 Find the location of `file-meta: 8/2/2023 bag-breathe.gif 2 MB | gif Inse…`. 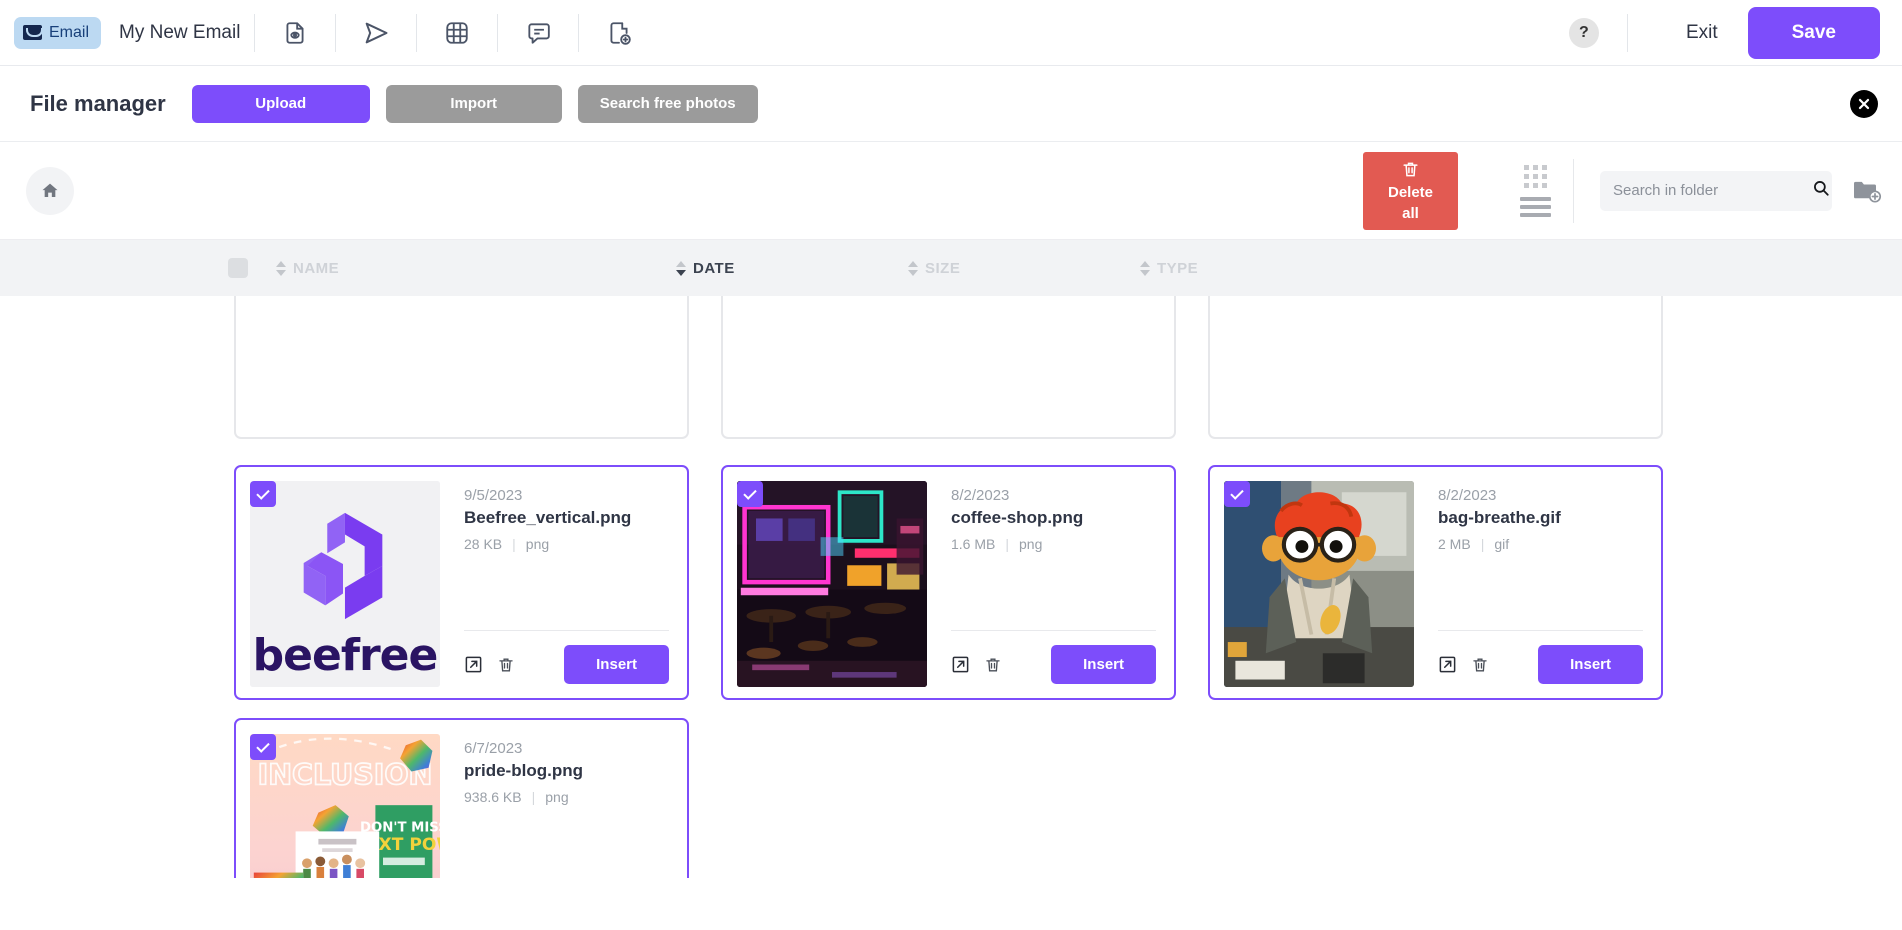

file-meta: 8/2/2023 bag-breathe.gif 2 MB | gif Inse… is located at coordinates (1530, 582).